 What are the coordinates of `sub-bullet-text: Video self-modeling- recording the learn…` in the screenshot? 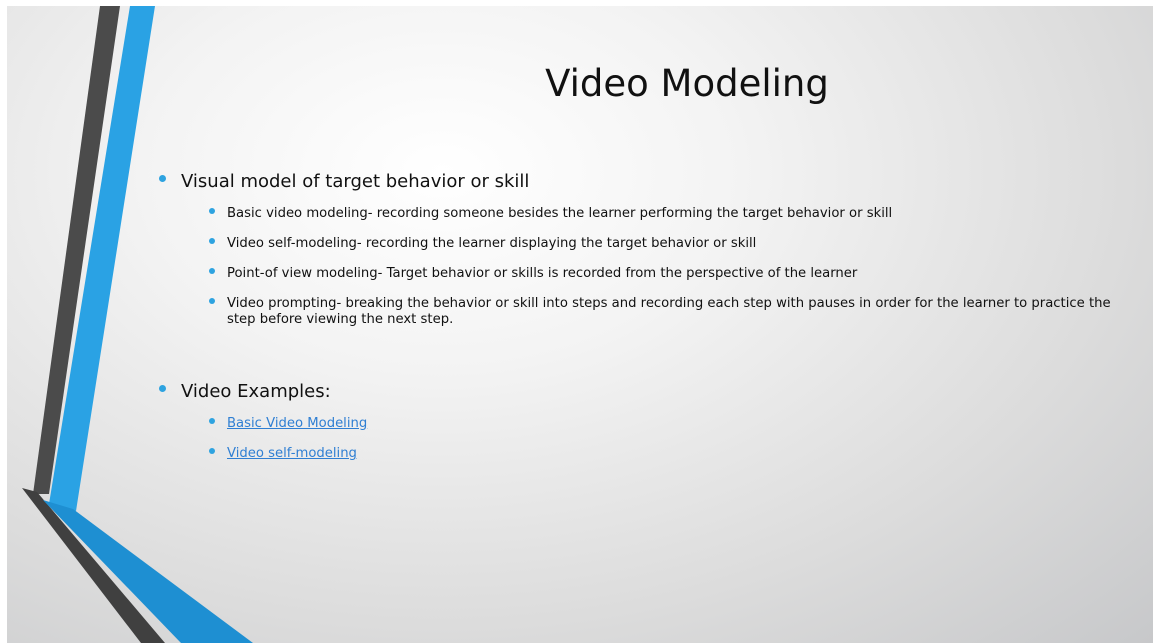 It's located at (492, 243).